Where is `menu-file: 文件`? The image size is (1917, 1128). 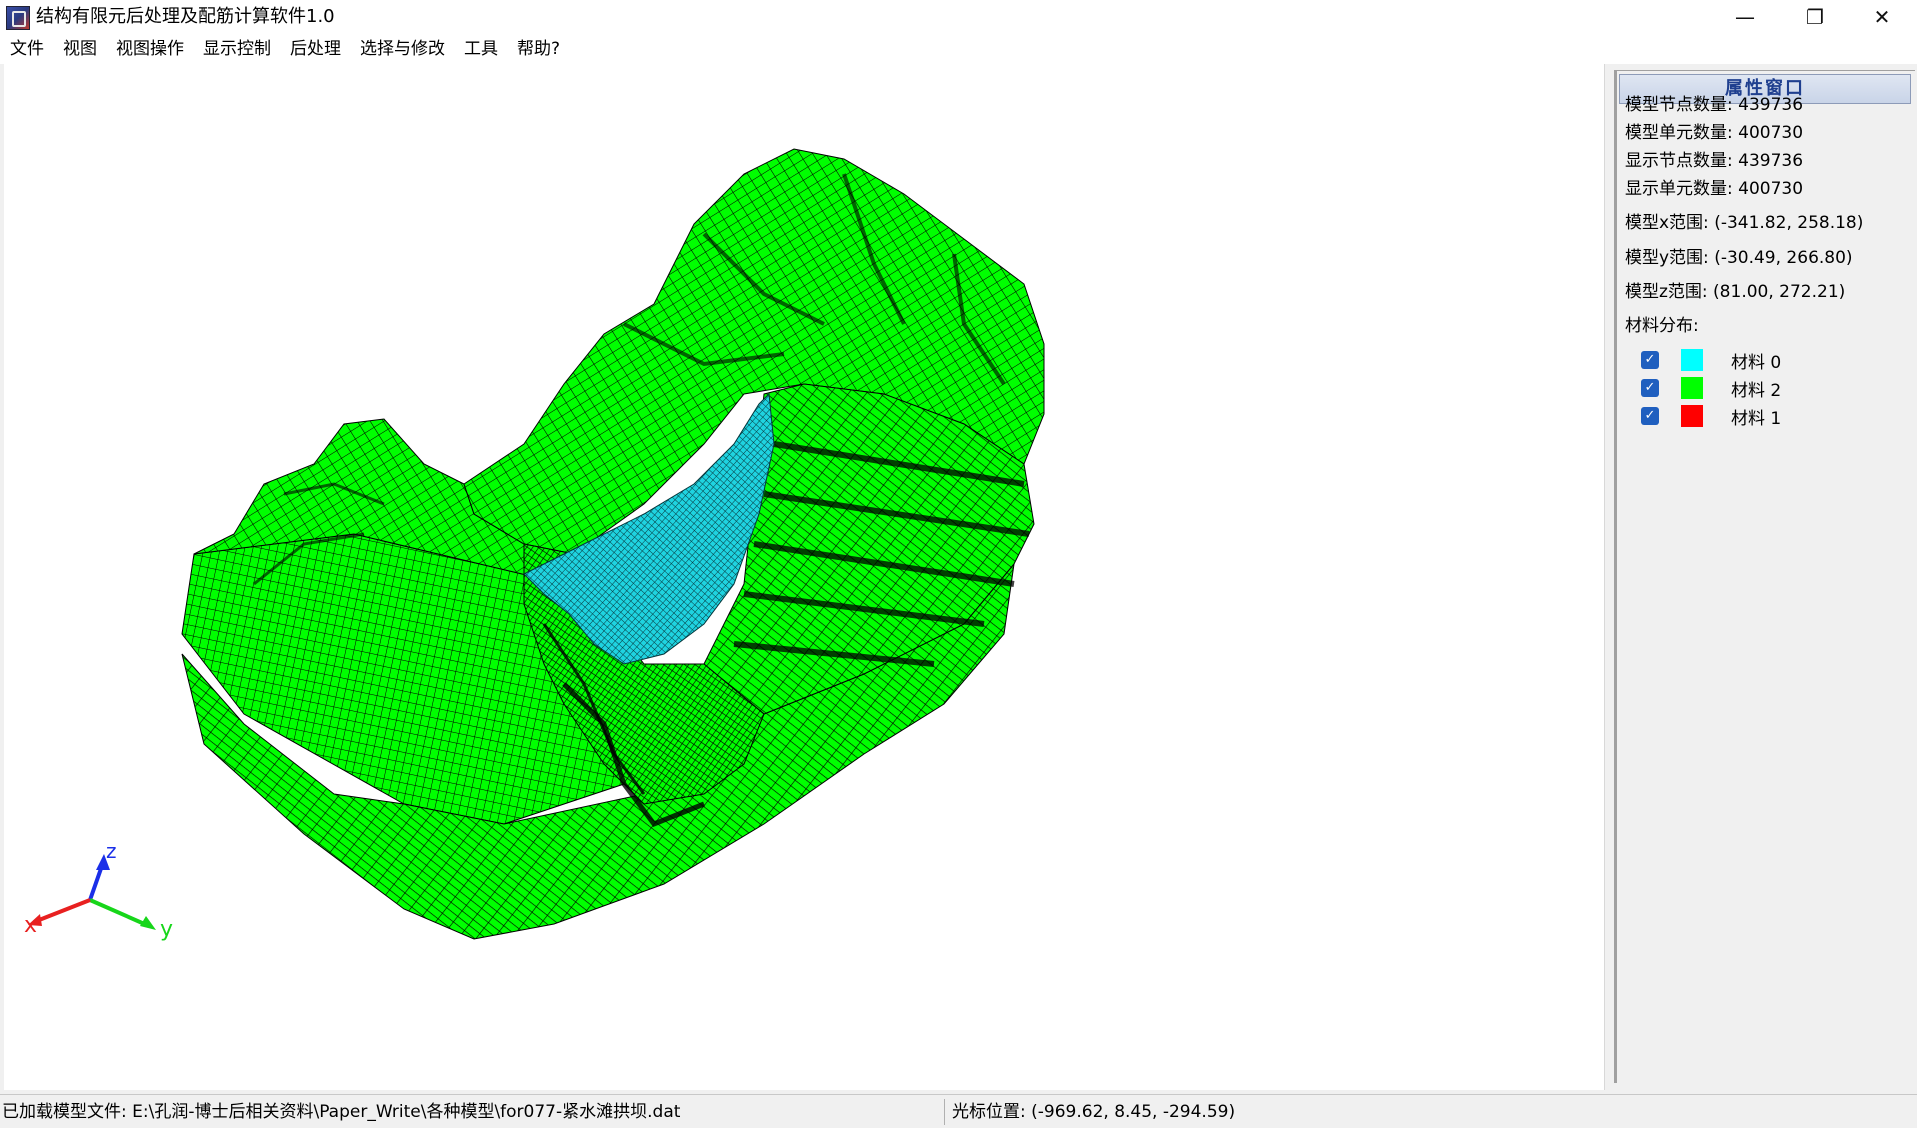 menu-file: 文件 is located at coordinates (26, 49).